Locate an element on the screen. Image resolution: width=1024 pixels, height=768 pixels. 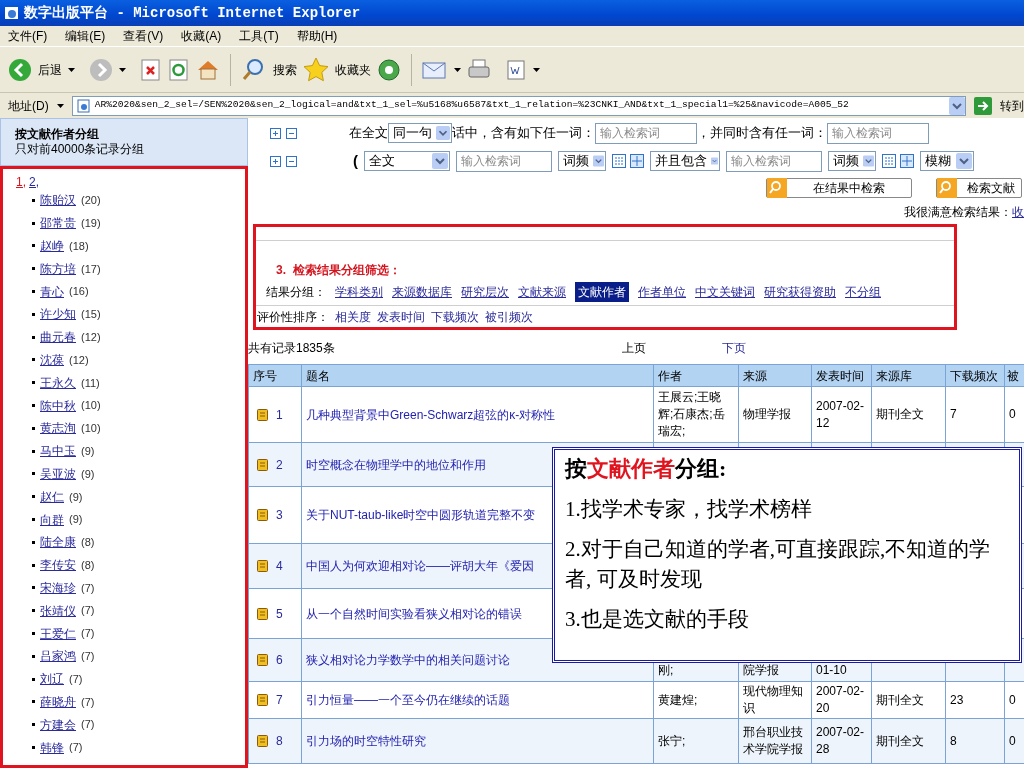
page-link: 1, is located at coordinates (21, 182).